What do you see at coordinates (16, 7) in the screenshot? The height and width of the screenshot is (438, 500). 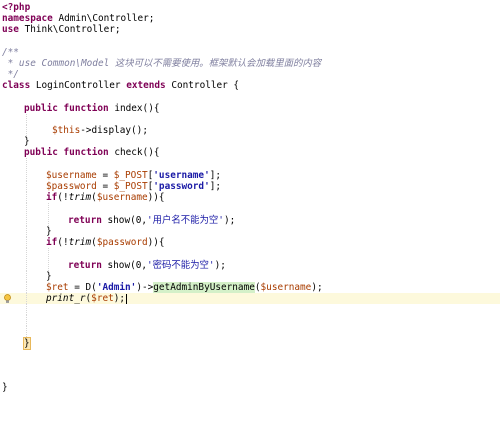 I see `code-line-1: <?php` at bounding box center [16, 7].